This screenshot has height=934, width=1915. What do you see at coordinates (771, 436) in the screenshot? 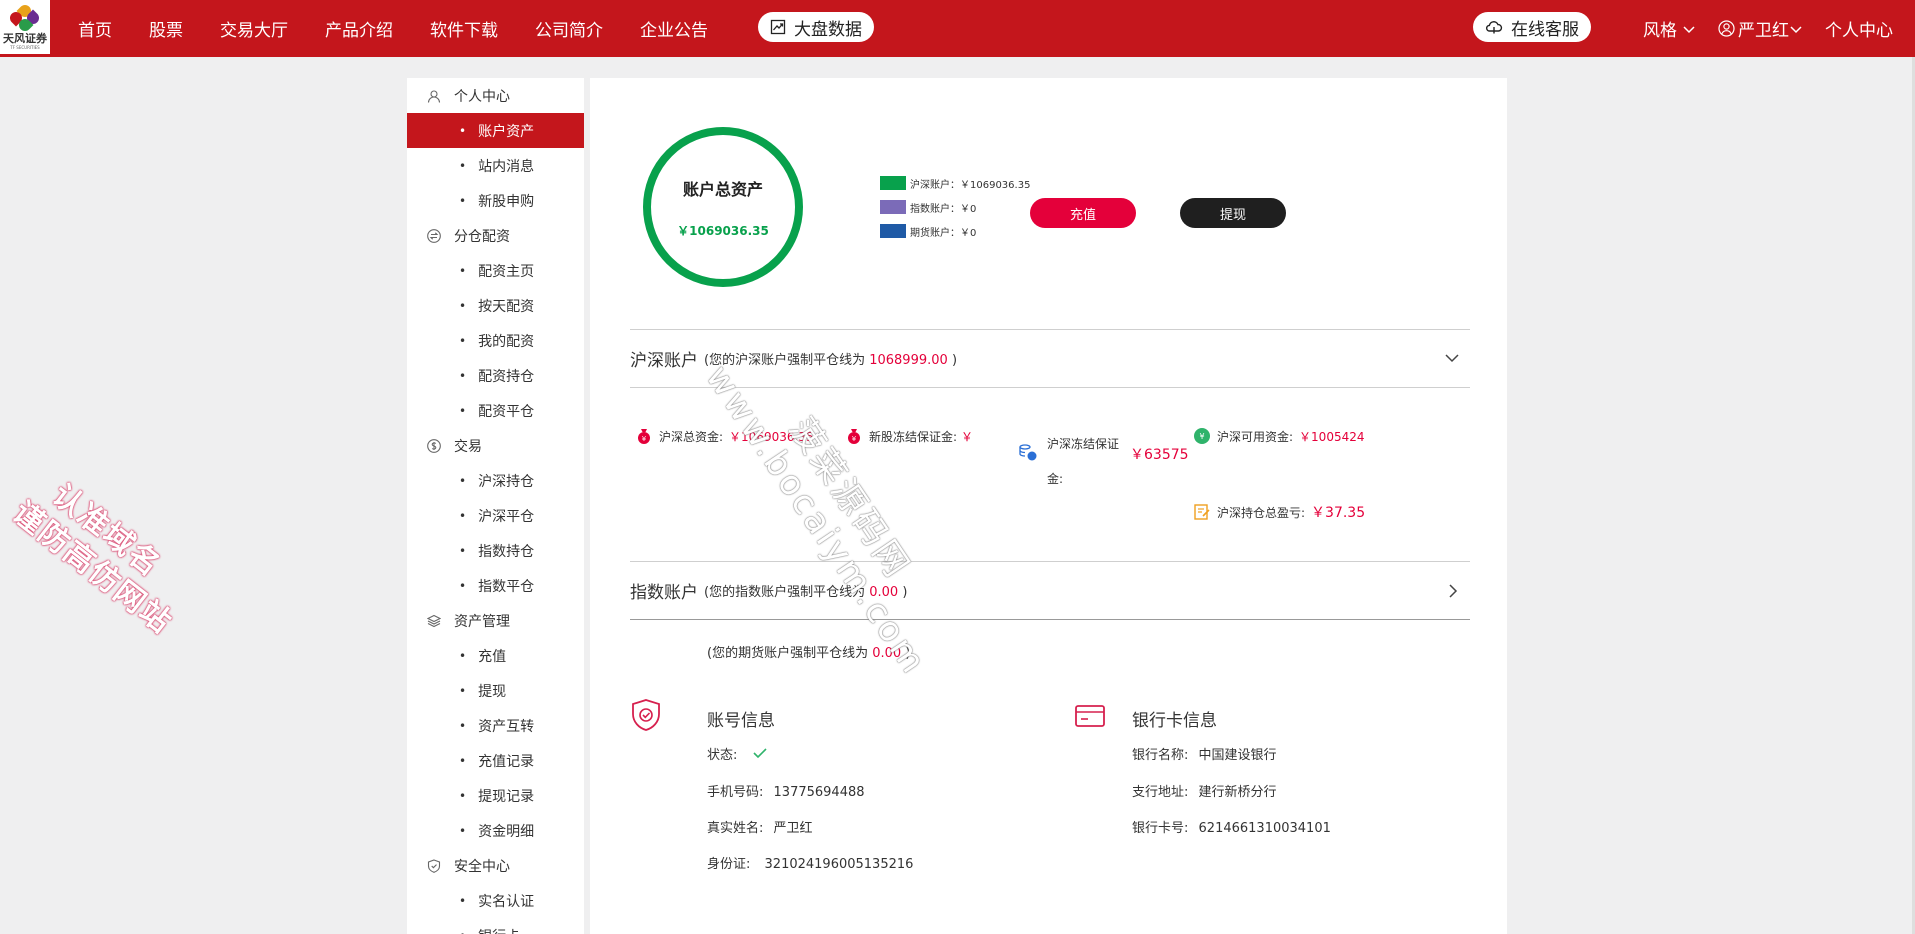
I see `stat-value: ￥1069036.35` at bounding box center [771, 436].